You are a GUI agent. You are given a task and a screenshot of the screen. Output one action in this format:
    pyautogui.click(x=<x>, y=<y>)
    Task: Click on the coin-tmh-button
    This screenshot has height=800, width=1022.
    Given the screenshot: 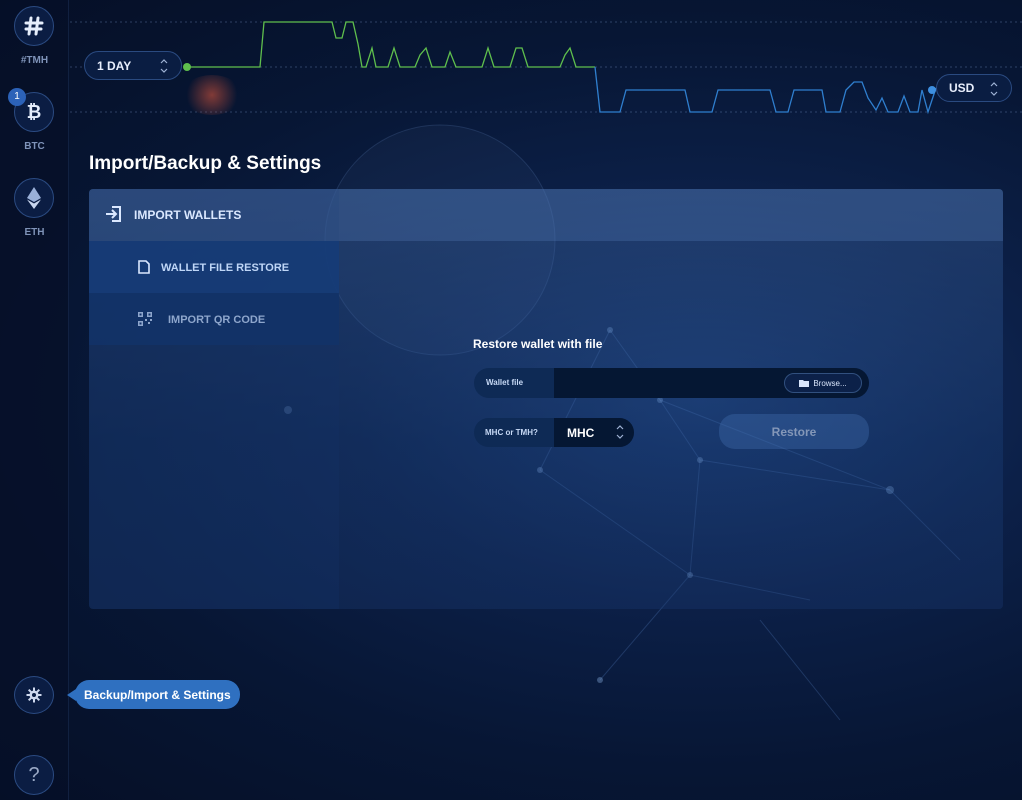 What is the action you would take?
    pyautogui.click(x=34, y=26)
    